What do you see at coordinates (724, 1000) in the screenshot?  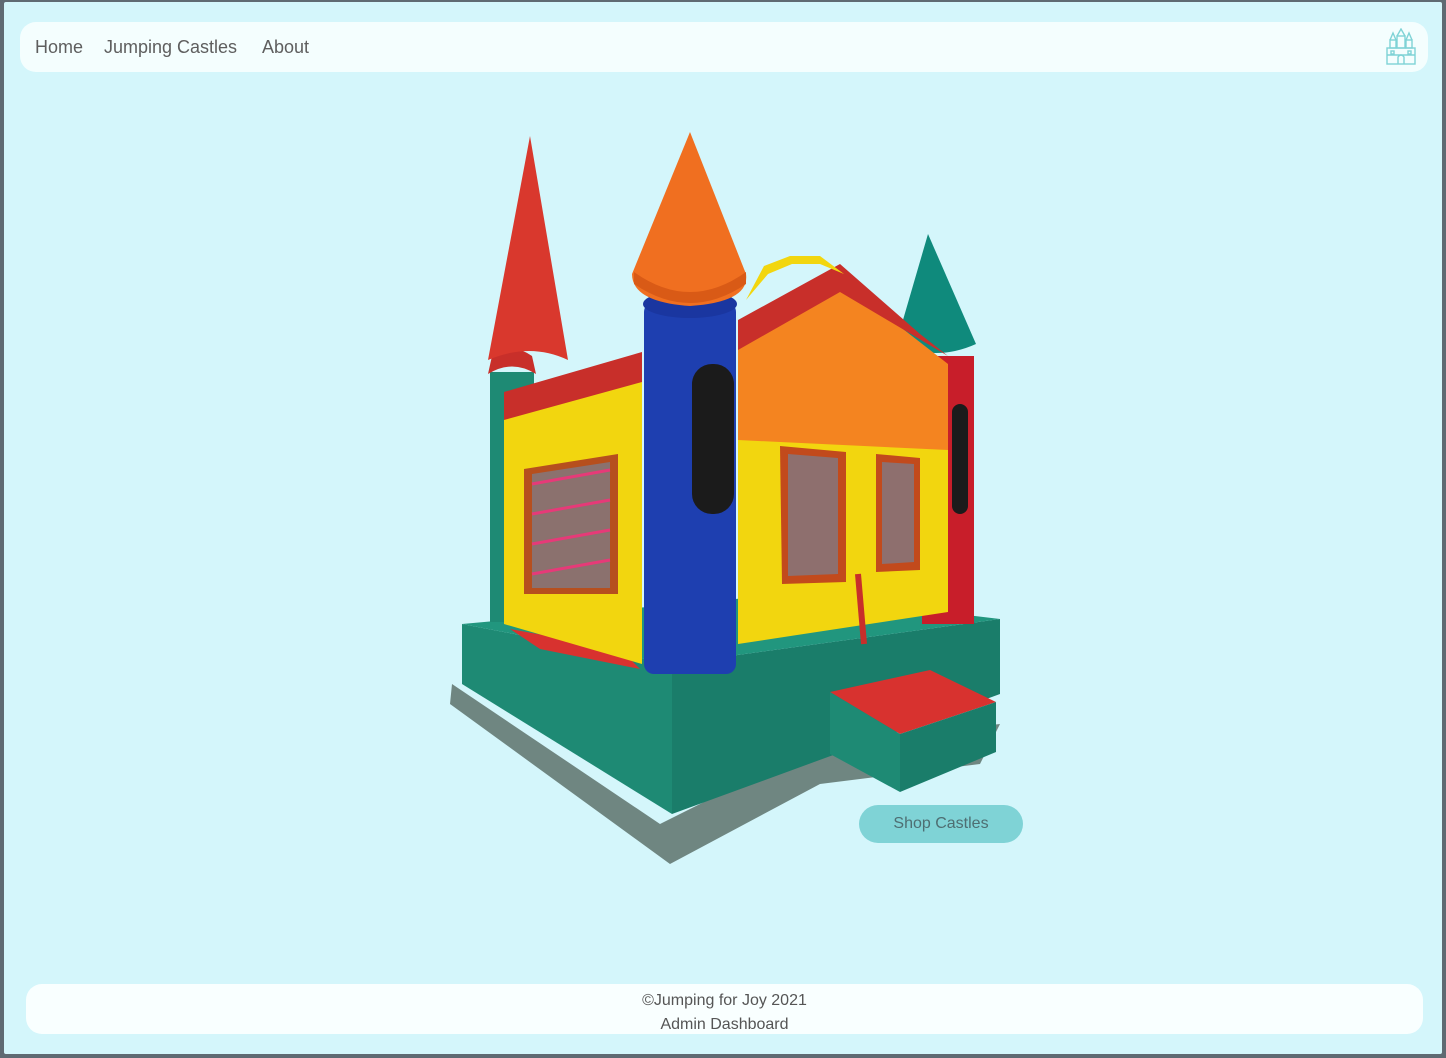 I see `footer-copyright: ©Jumping for Joy 2021` at bounding box center [724, 1000].